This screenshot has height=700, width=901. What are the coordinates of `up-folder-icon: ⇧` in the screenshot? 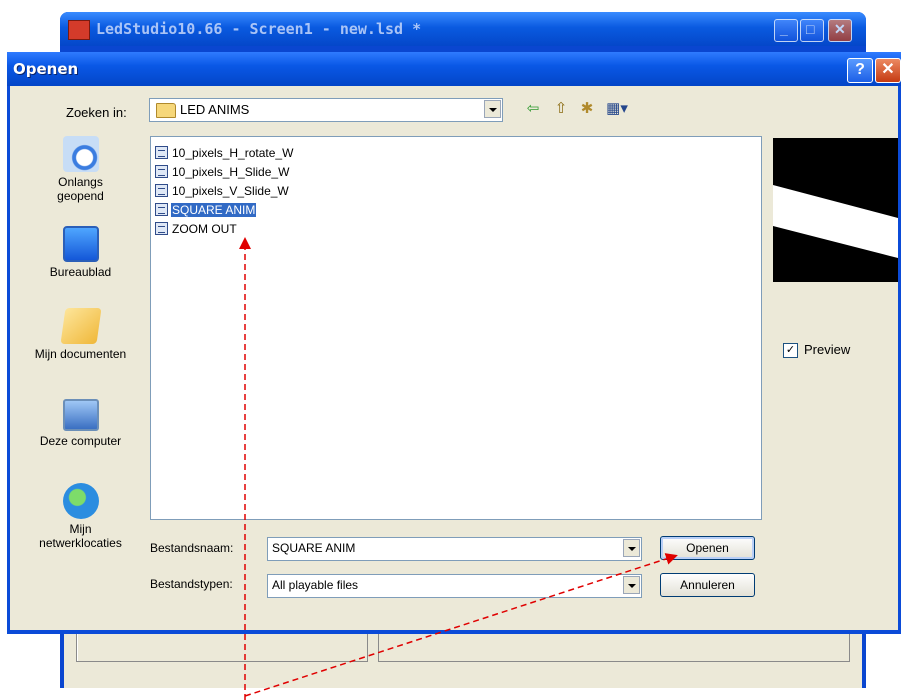 It's located at (561, 109).